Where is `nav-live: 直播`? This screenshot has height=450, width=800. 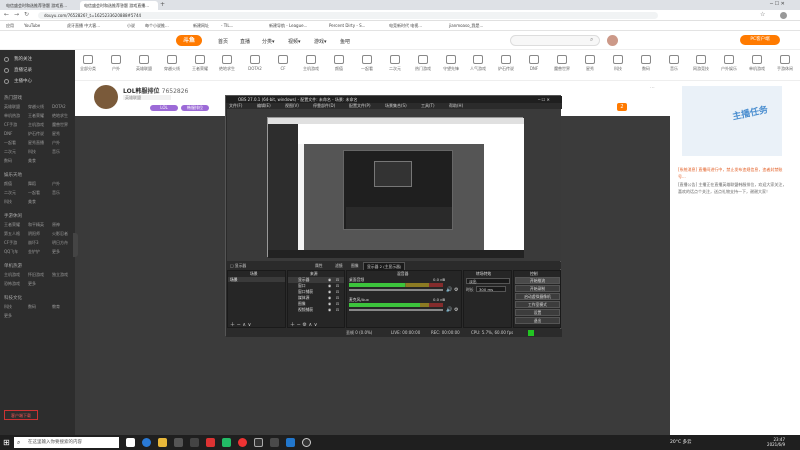
nav-live: 直播 is located at coordinates (245, 41).